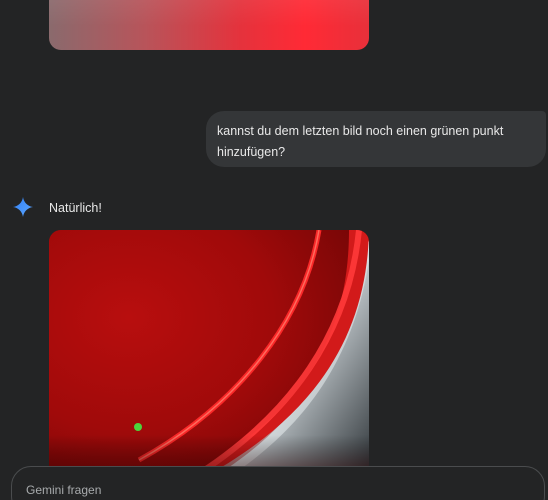  What do you see at coordinates (209, 25) in the screenshot?
I see `previous-generated-image` at bounding box center [209, 25].